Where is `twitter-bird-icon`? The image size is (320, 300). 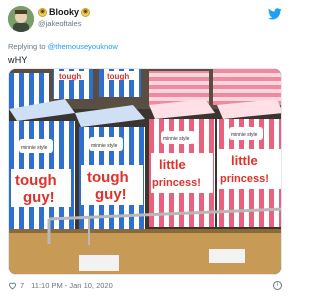
twitter-bird-icon is located at coordinates (275, 14).